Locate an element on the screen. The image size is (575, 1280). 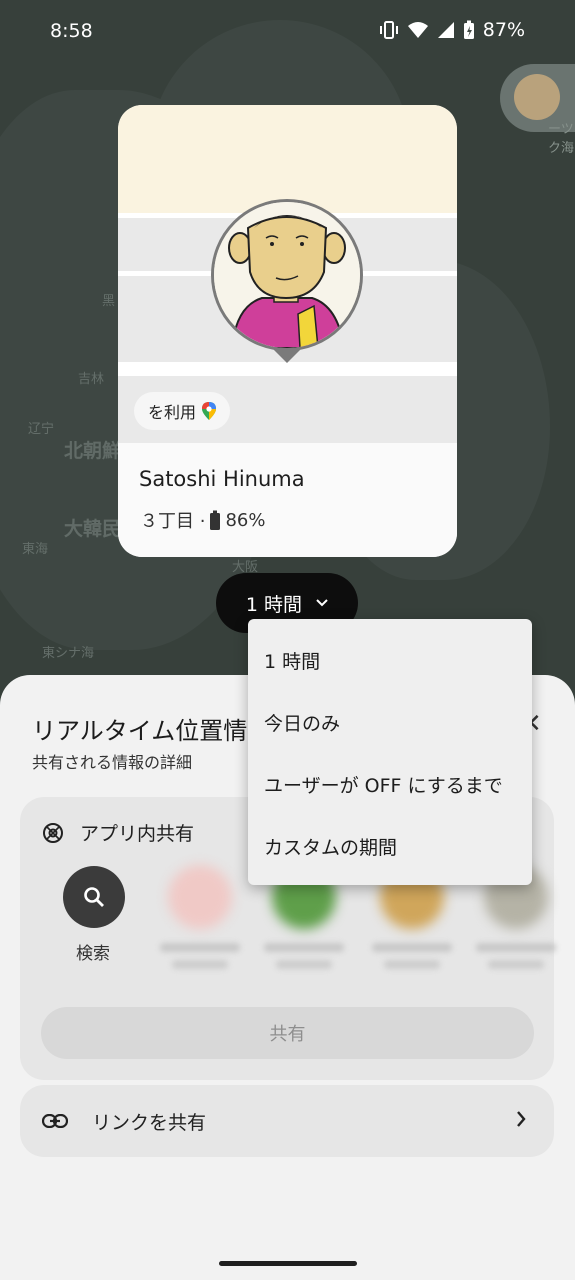
in-app-share-label: アプリ内共有 is located at coordinates (137, 834).